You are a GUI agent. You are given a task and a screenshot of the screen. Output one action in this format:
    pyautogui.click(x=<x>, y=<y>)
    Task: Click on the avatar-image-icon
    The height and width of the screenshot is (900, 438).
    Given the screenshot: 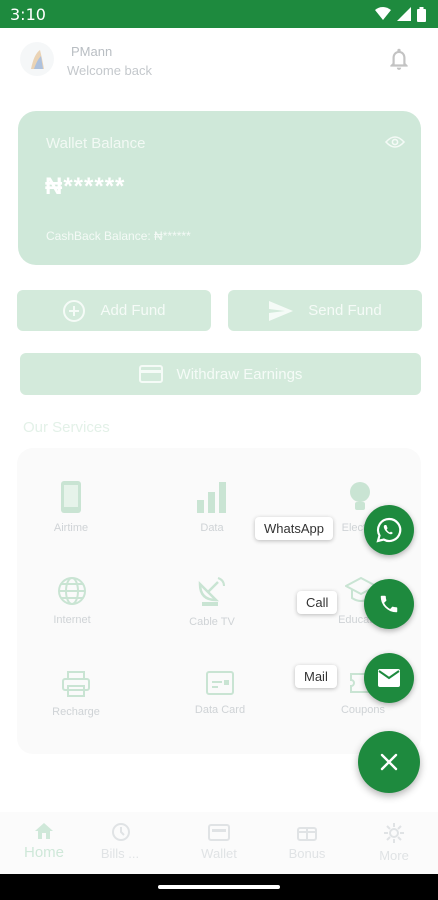 What is the action you would take?
    pyautogui.click(x=37, y=59)
    